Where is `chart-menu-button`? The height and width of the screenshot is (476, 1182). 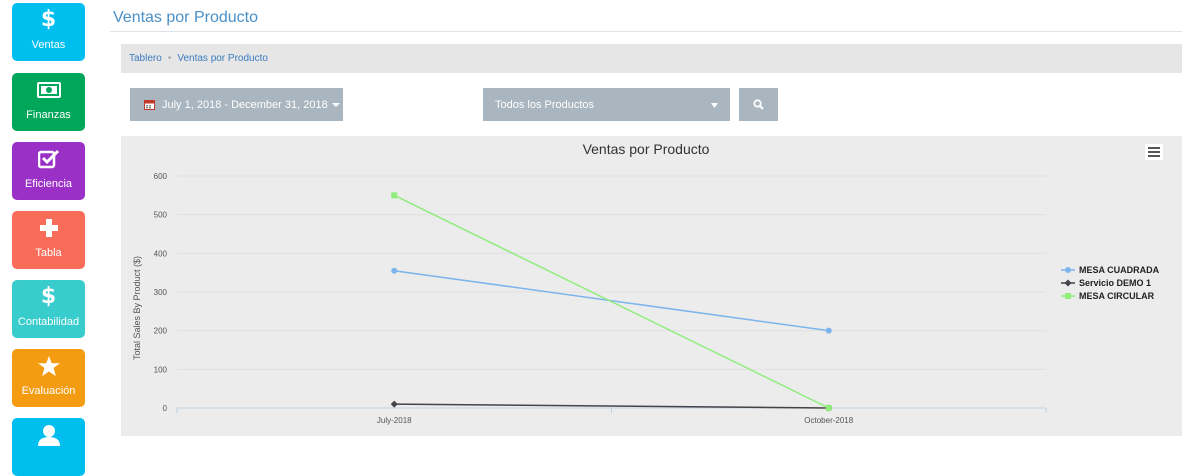 chart-menu-button is located at coordinates (1154, 152).